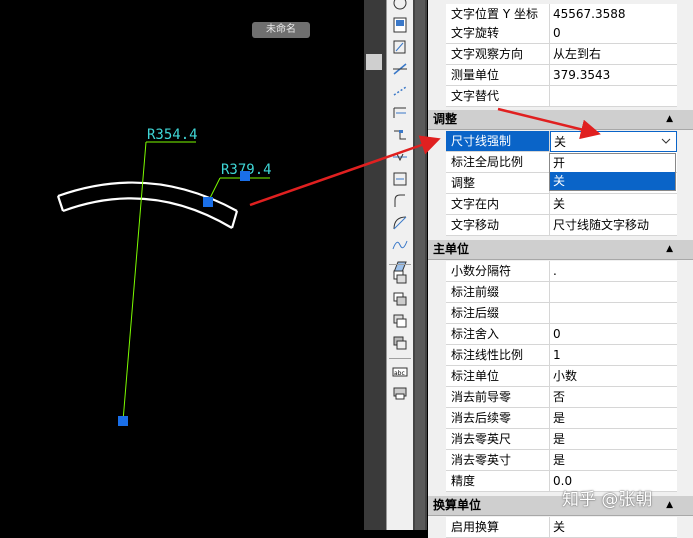  What do you see at coordinates (560, 120) in the screenshot?
I see `section-adjust: 调整 ▲` at bounding box center [560, 120].